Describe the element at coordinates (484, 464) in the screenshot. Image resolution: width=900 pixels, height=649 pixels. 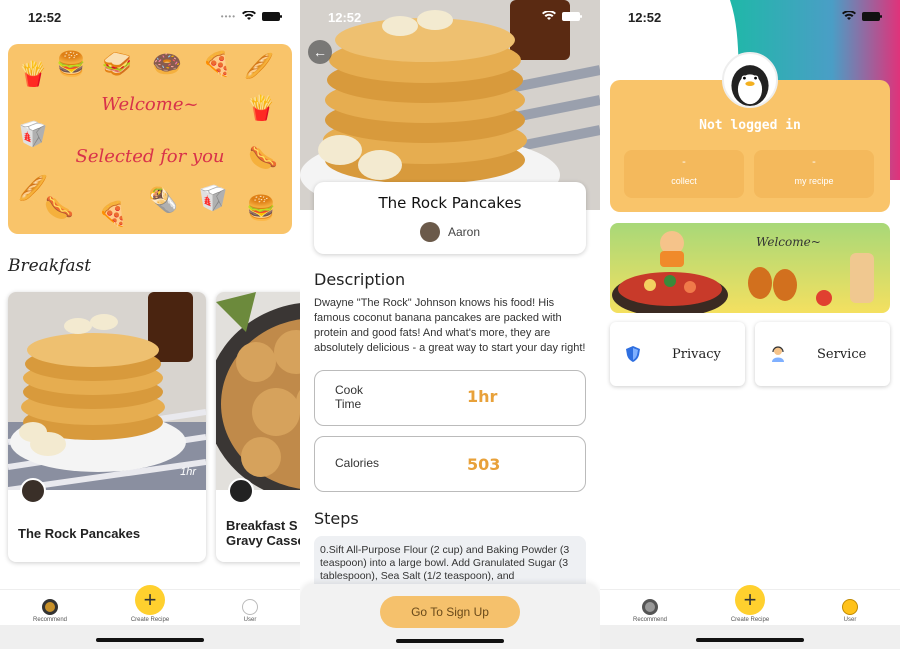
I see `calories-value: 503` at that location.